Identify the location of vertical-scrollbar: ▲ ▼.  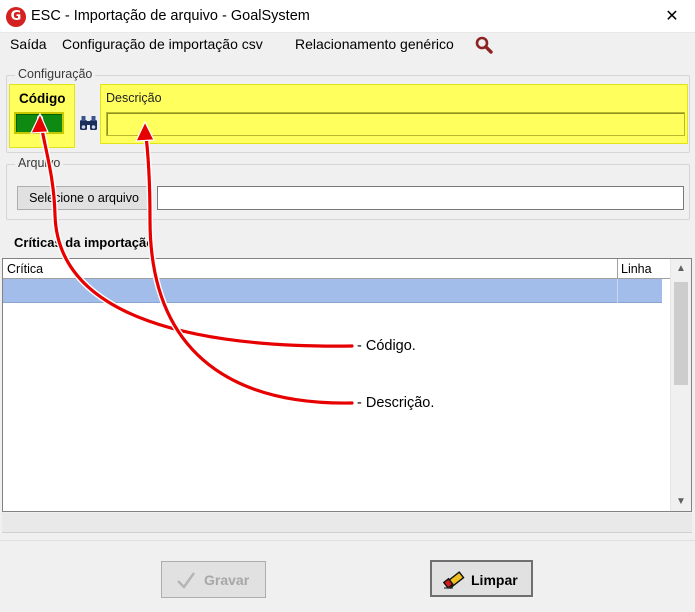
(680, 385).